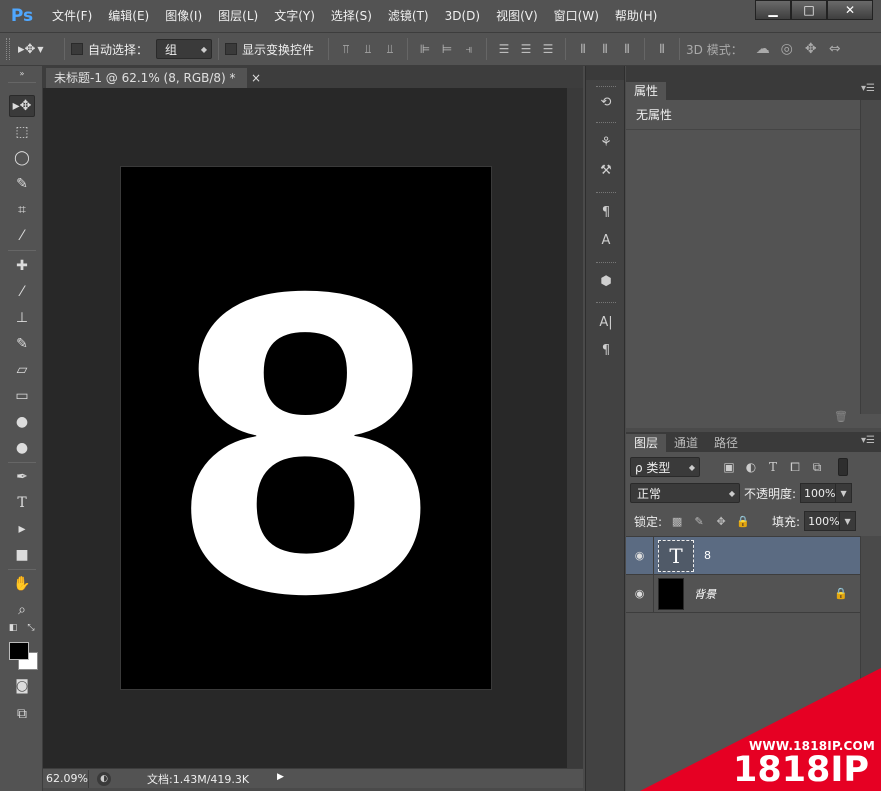  Describe the element at coordinates (699, 521) in the screenshot. I see `lock-pixels-icon: ✎` at that location.